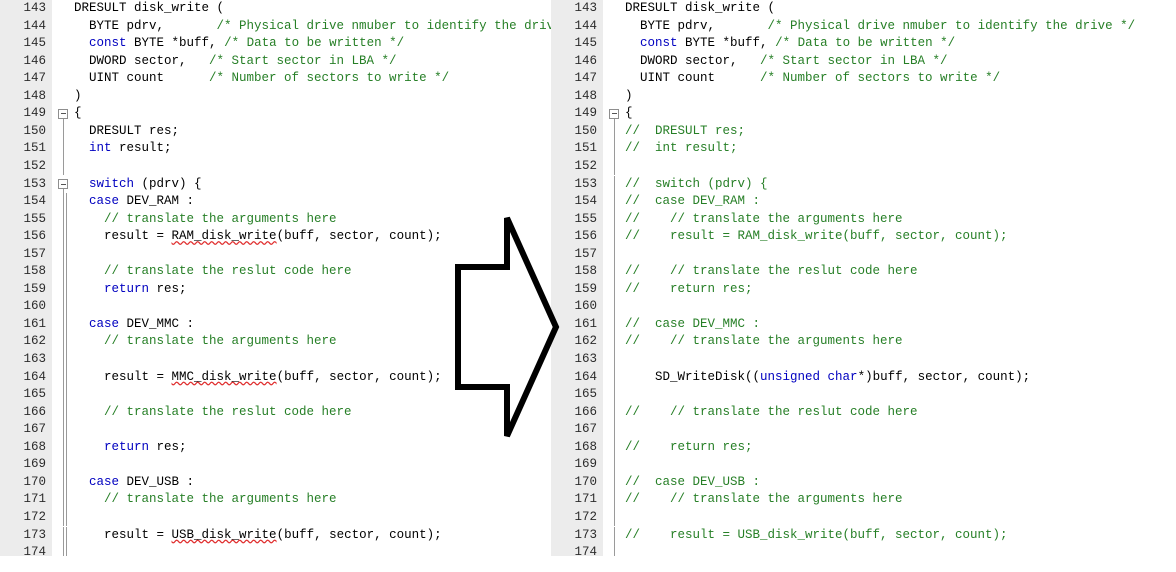  Describe the element at coordinates (134, 325) in the screenshot. I see `code-text: case DEV_MMC :` at that location.